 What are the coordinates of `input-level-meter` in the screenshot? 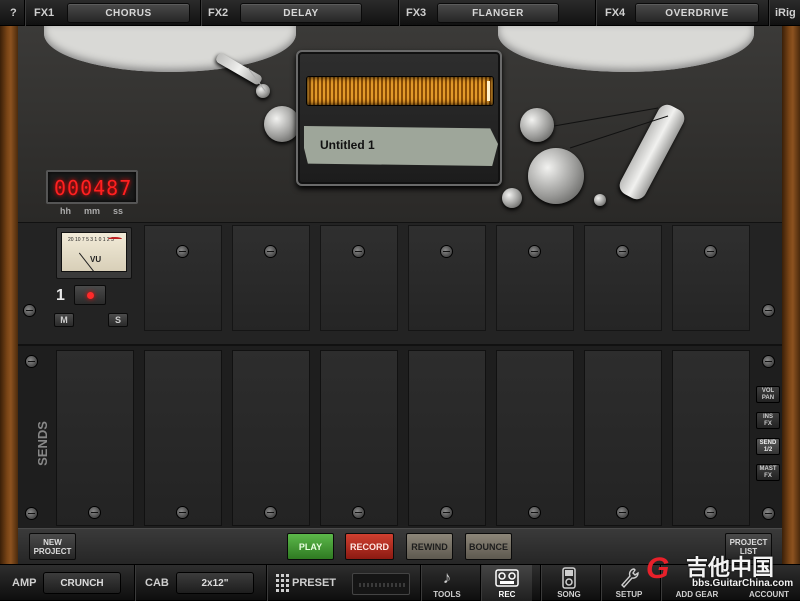 It's located at (400, 91).